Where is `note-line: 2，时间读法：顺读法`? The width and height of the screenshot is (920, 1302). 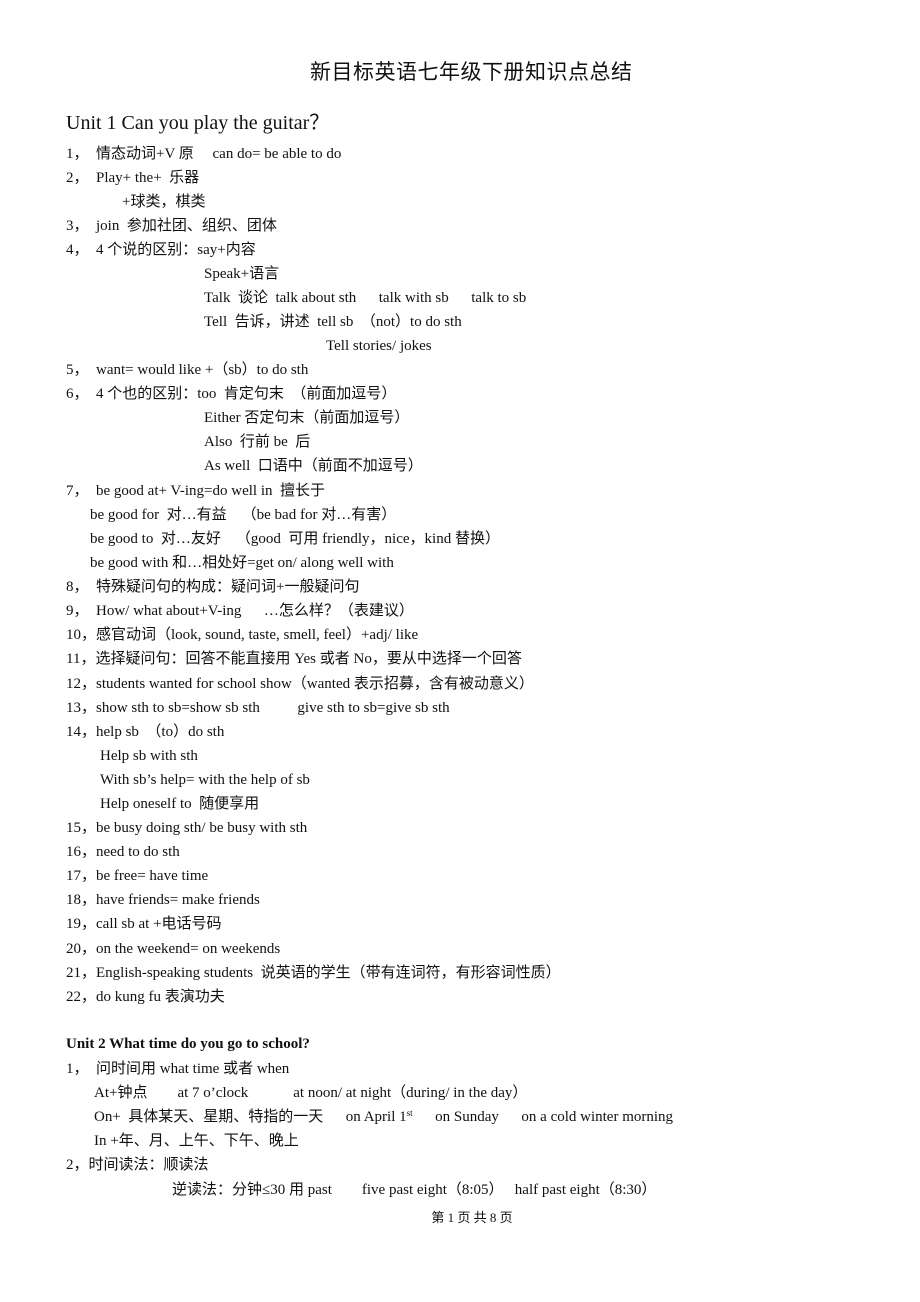 note-line: 2，时间读法：顺读法 is located at coordinates (137, 1165).